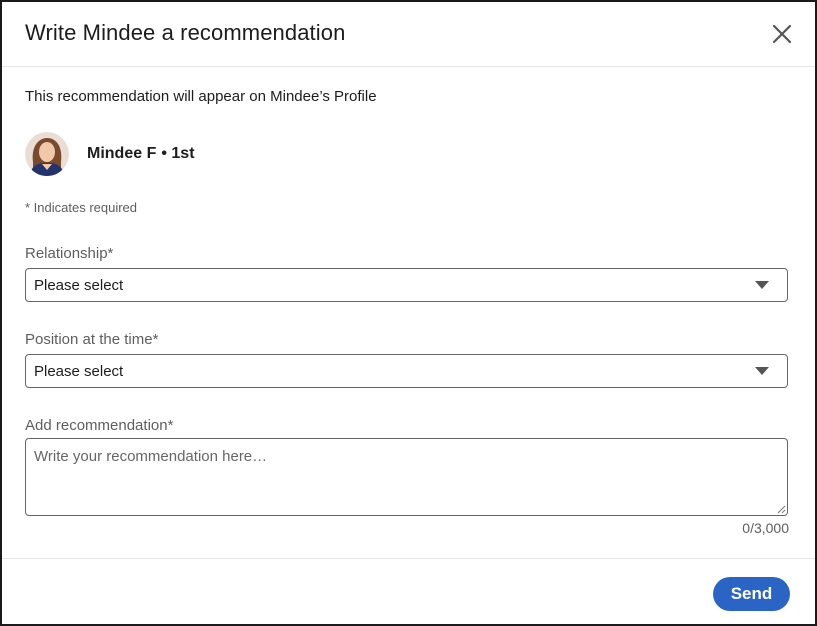 The height and width of the screenshot is (626, 817). I want to click on resize-grip-icon, so click(781, 509).